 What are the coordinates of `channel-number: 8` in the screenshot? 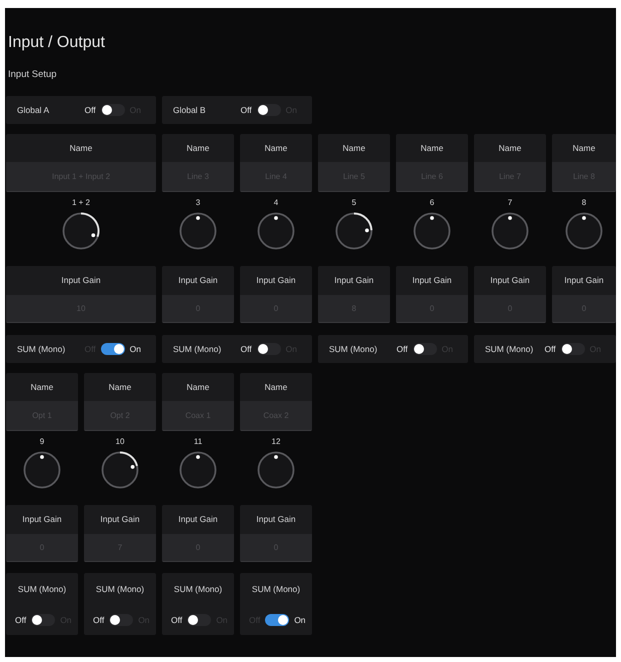 It's located at (584, 203).